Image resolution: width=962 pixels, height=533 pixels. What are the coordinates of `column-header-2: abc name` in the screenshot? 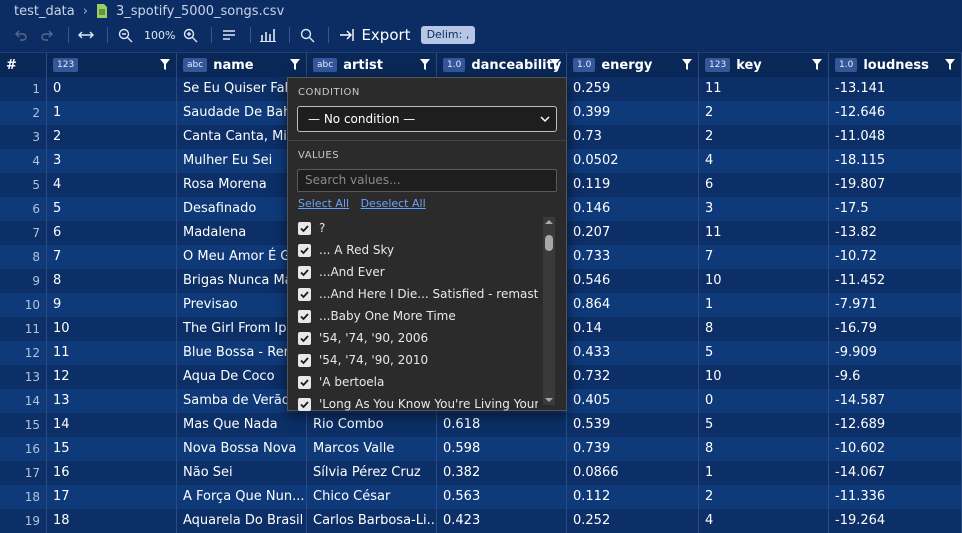 It's located at (242, 65).